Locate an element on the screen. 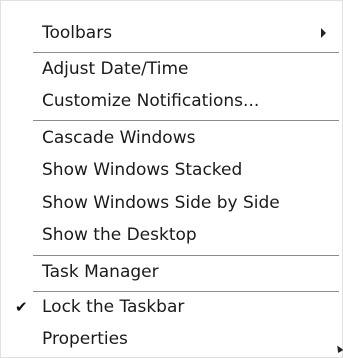  menu-item-show-windows-stacked: Show Windows Stacked is located at coordinates (171, 170).